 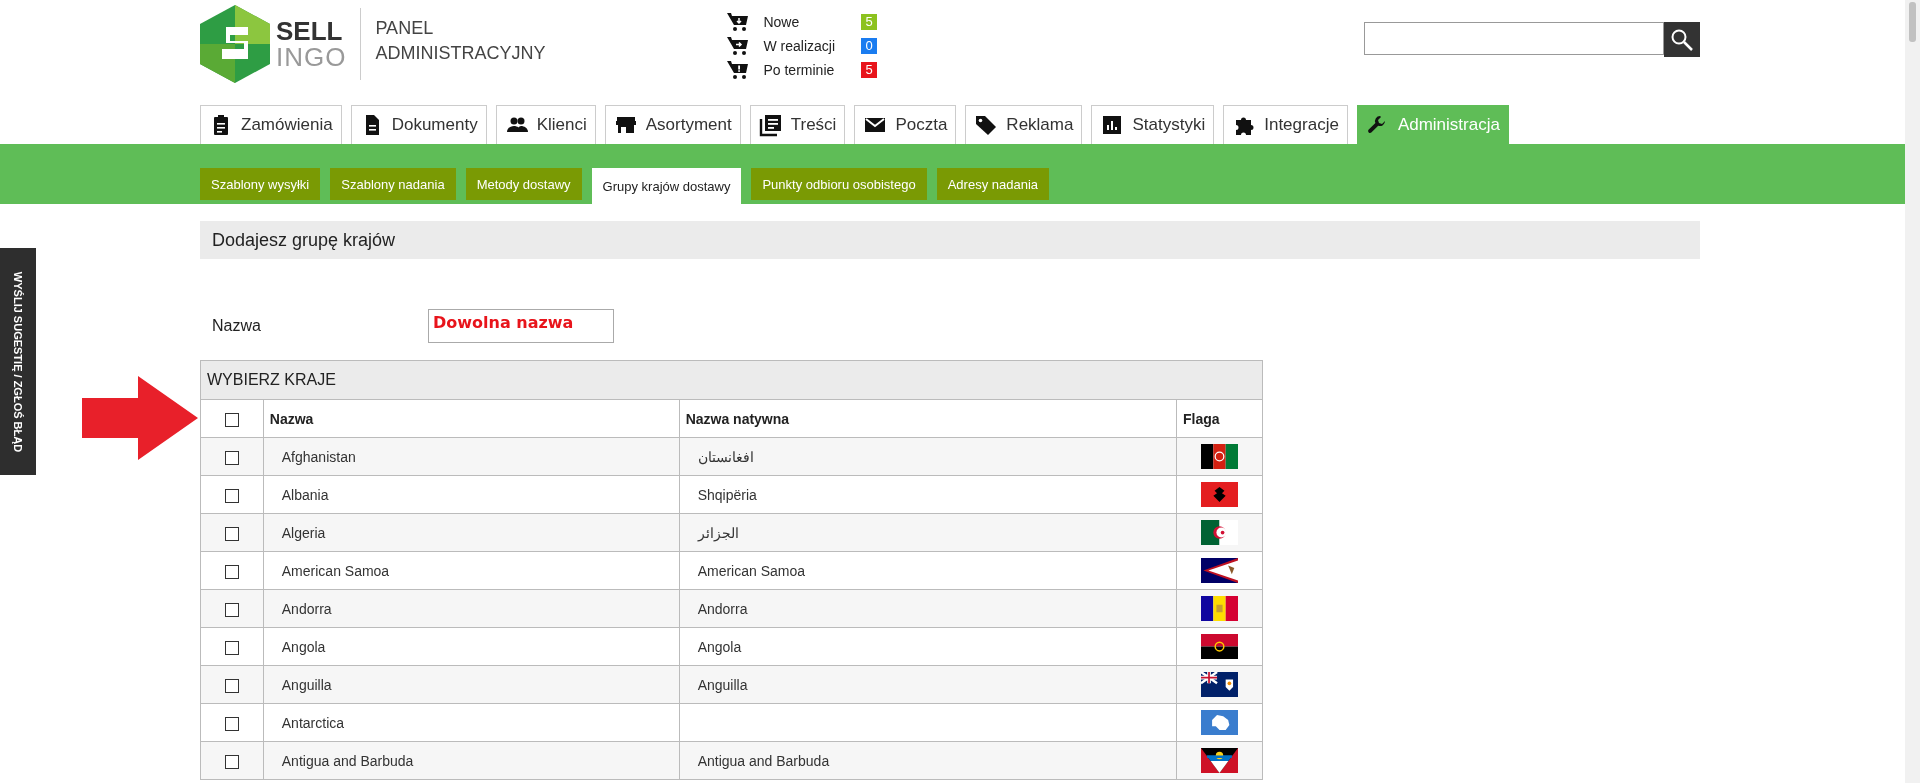 What do you see at coordinates (231, 419) in the screenshot?
I see `select-all-checkbox` at bounding box center [231, 419].